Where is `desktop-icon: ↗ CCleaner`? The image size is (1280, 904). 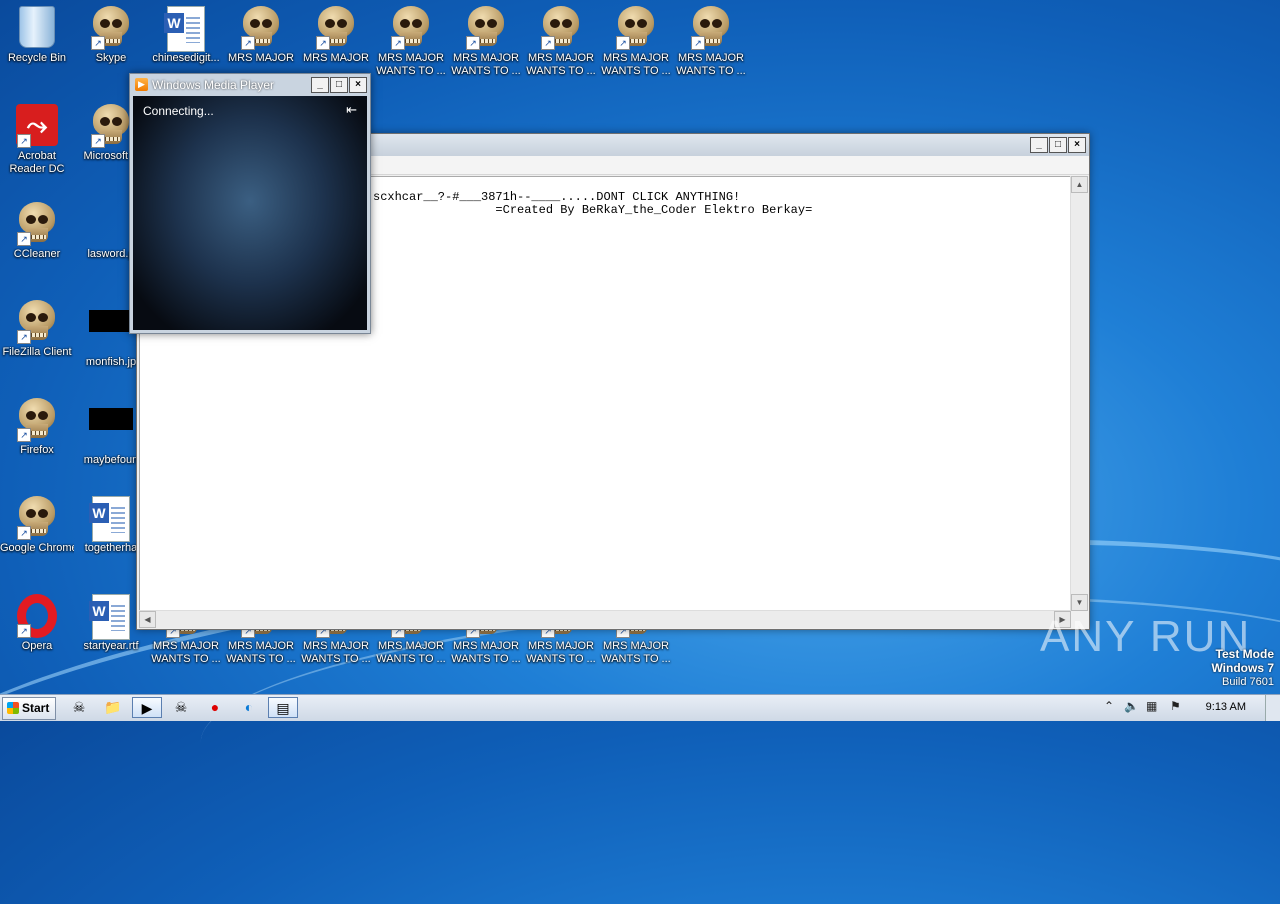 desktop-icon: ↗ CCleaner is located at coordinates (37, 231).